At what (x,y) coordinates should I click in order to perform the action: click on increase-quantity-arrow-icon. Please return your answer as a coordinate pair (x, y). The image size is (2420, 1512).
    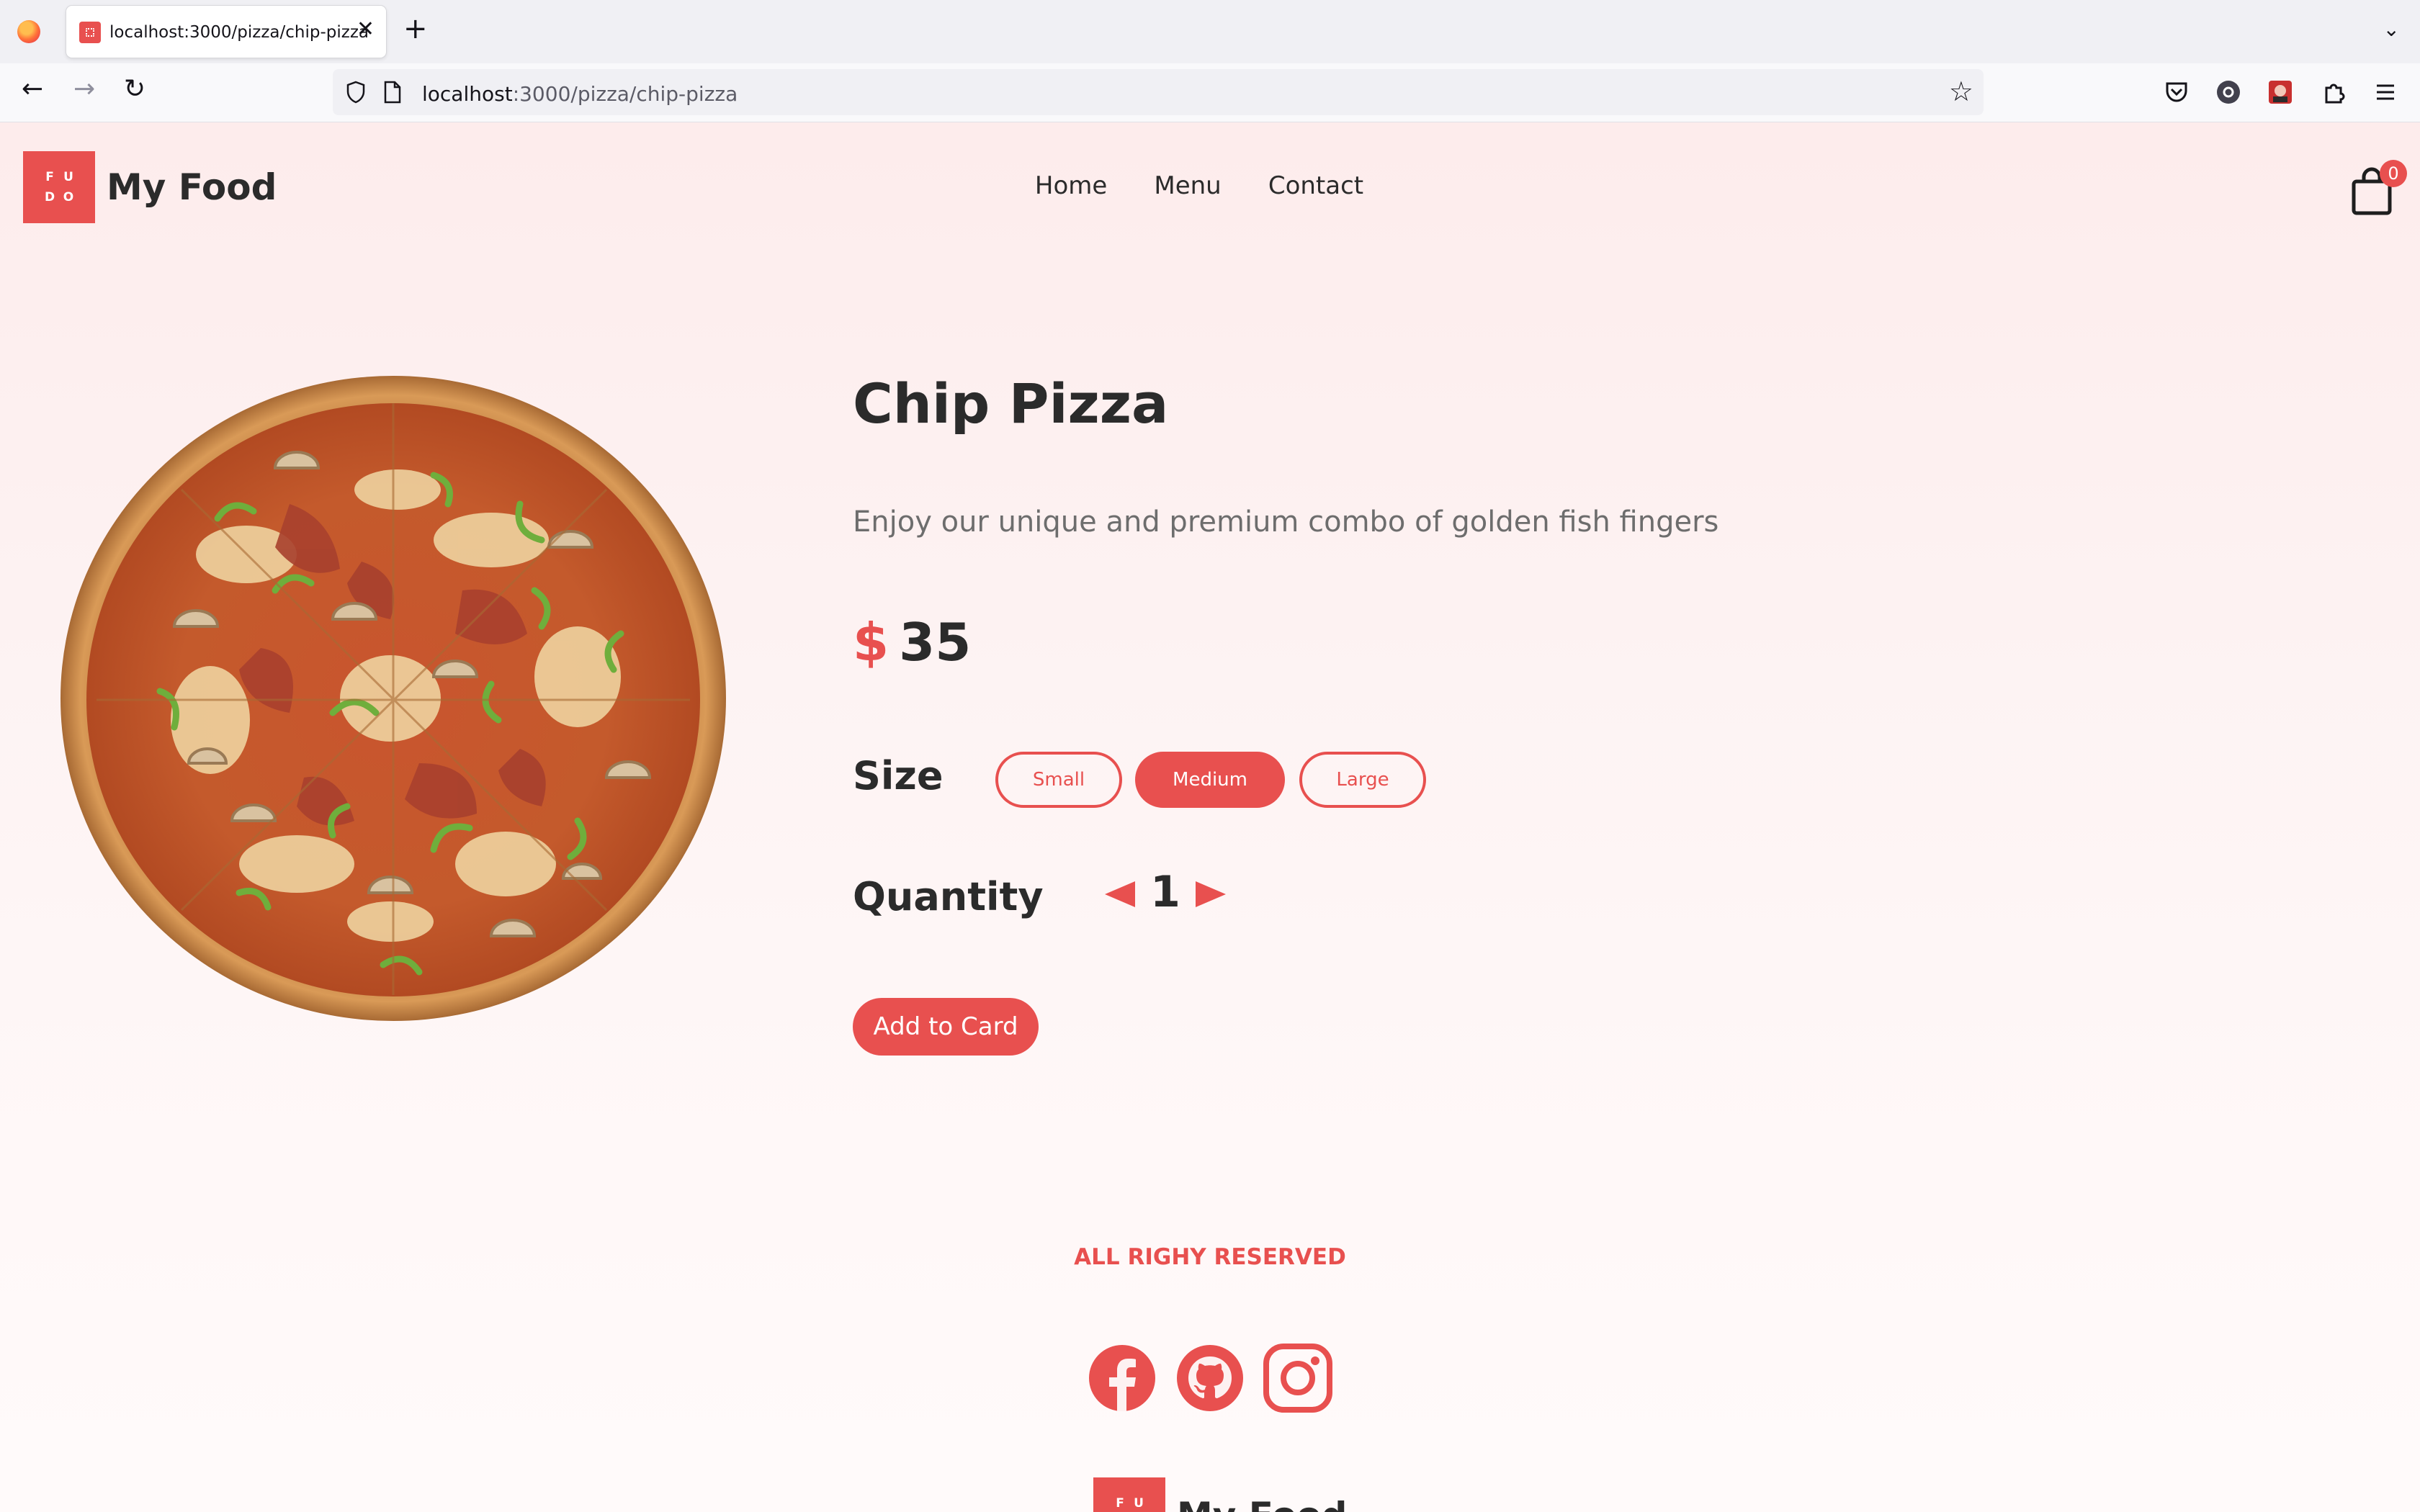
    Looking at the image, I should click on (1211, 894).